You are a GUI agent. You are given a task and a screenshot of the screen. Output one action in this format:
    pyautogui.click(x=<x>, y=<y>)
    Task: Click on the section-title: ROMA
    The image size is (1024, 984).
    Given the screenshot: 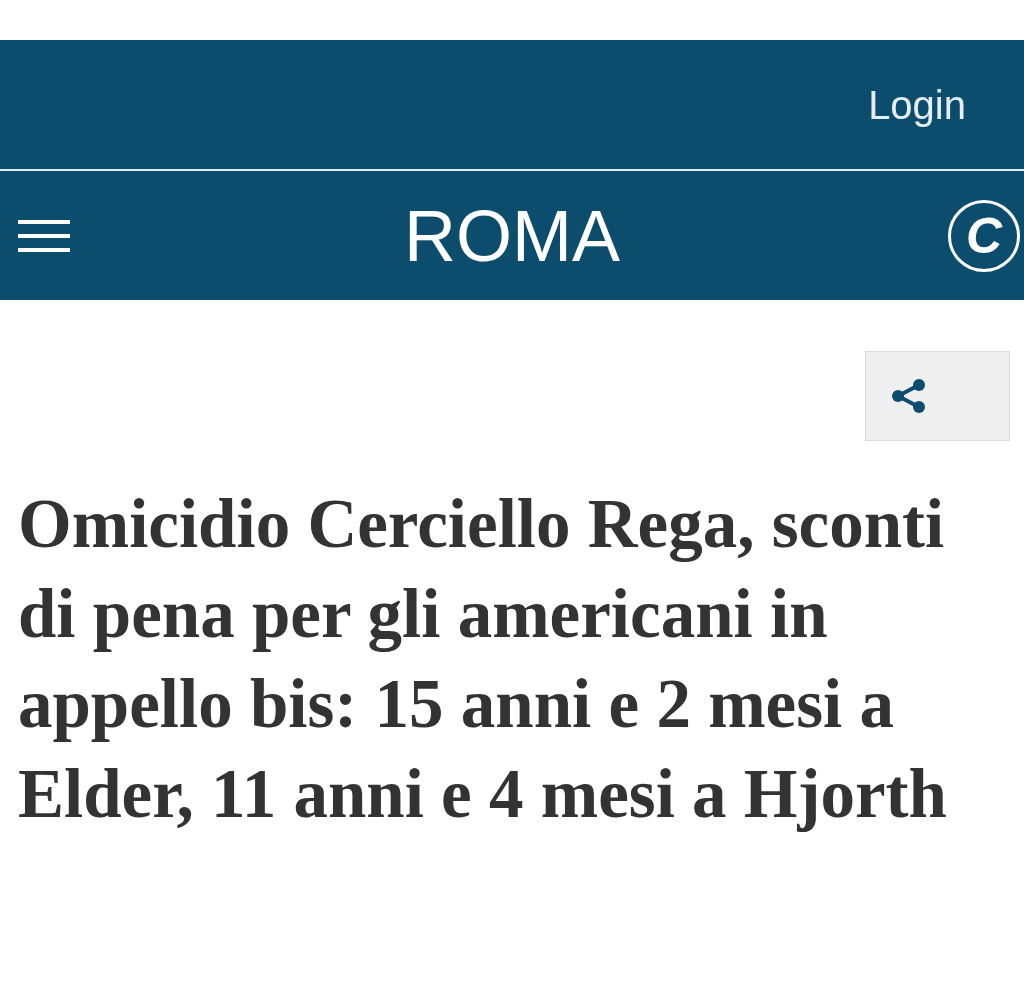 What is the action you would take?
    pyautogui.click(x=512, y=235)
    